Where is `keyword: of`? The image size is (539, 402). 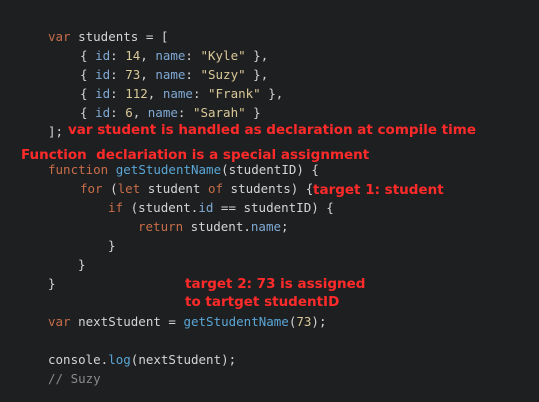 keyword: of is located at coordinates (215, 188).